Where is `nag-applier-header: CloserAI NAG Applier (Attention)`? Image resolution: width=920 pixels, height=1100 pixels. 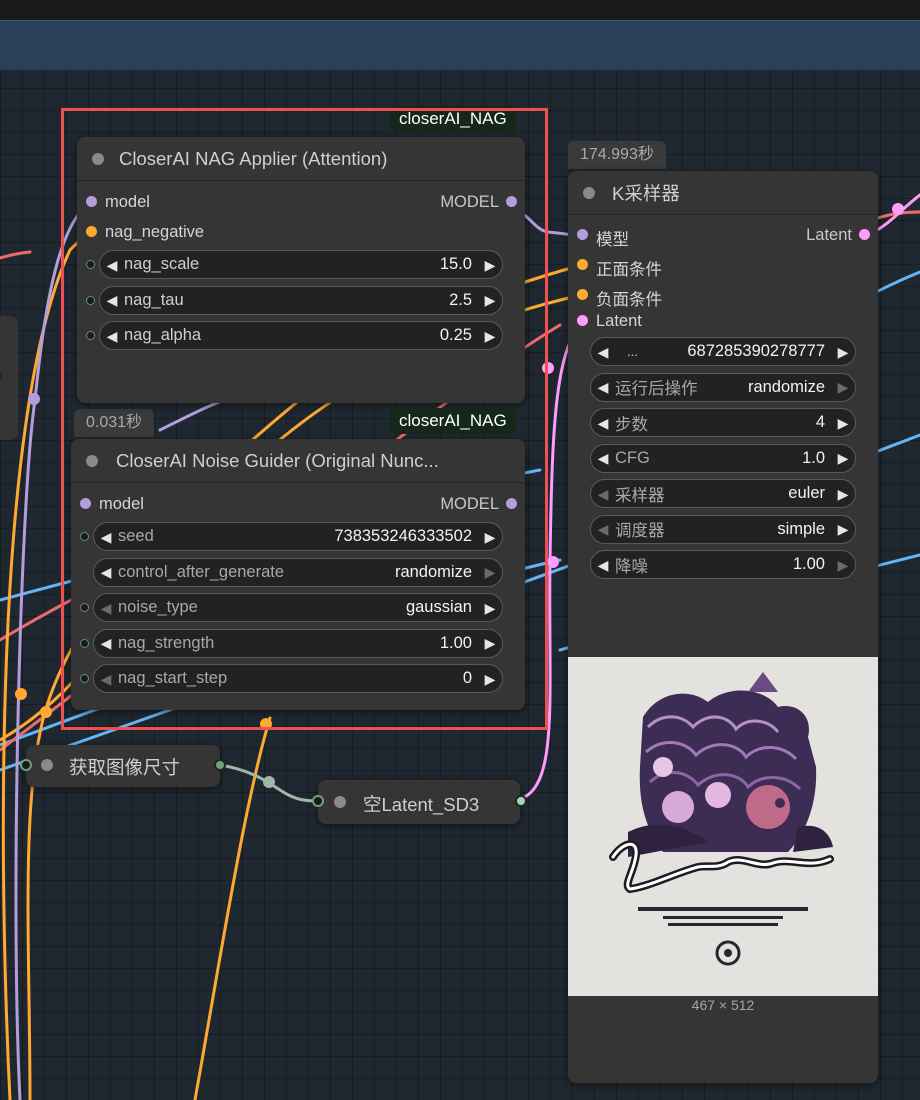
nag-applier-header: CloserAI NAG Applier (Attention) is located at coordinates (301, 159).